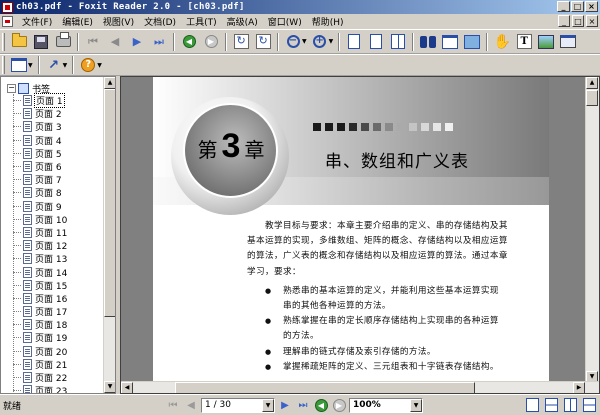 The image size is (600, 415). I want to click on bookmark-item: 页面 10, so click(40, 219).